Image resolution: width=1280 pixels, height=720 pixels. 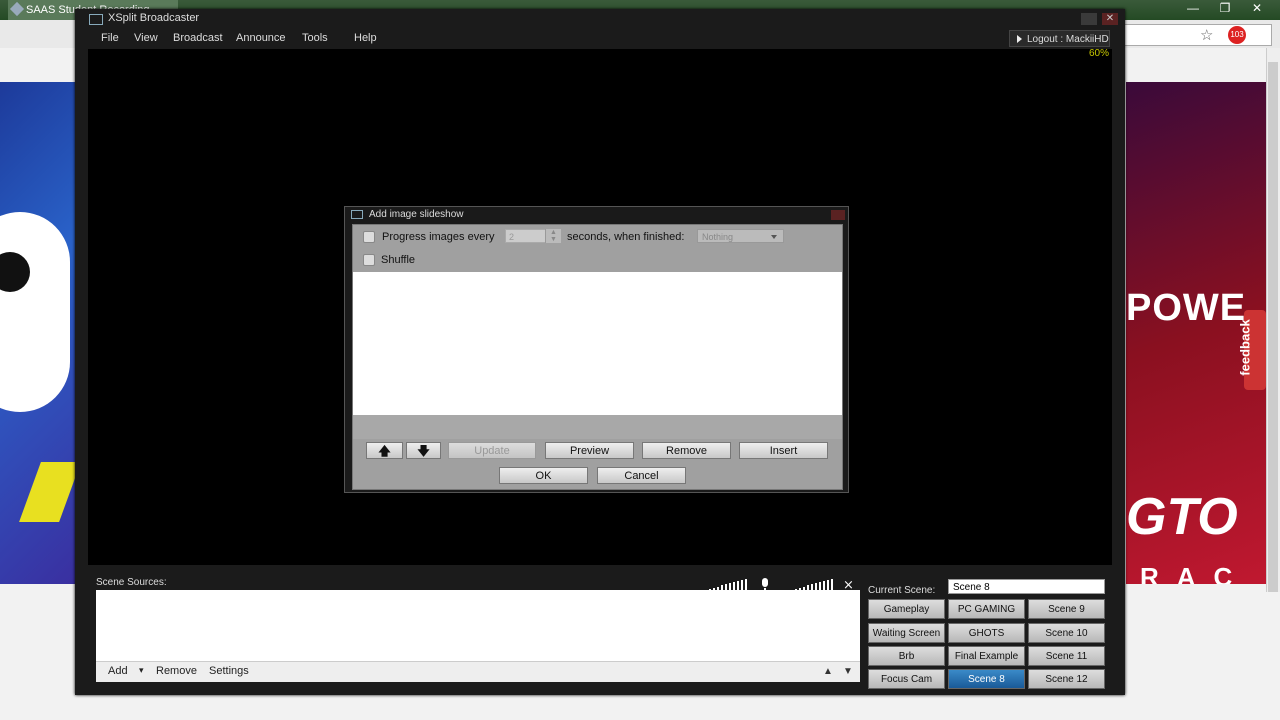 I want to click on menu-announce: Announce, so click(x=261, y=38).